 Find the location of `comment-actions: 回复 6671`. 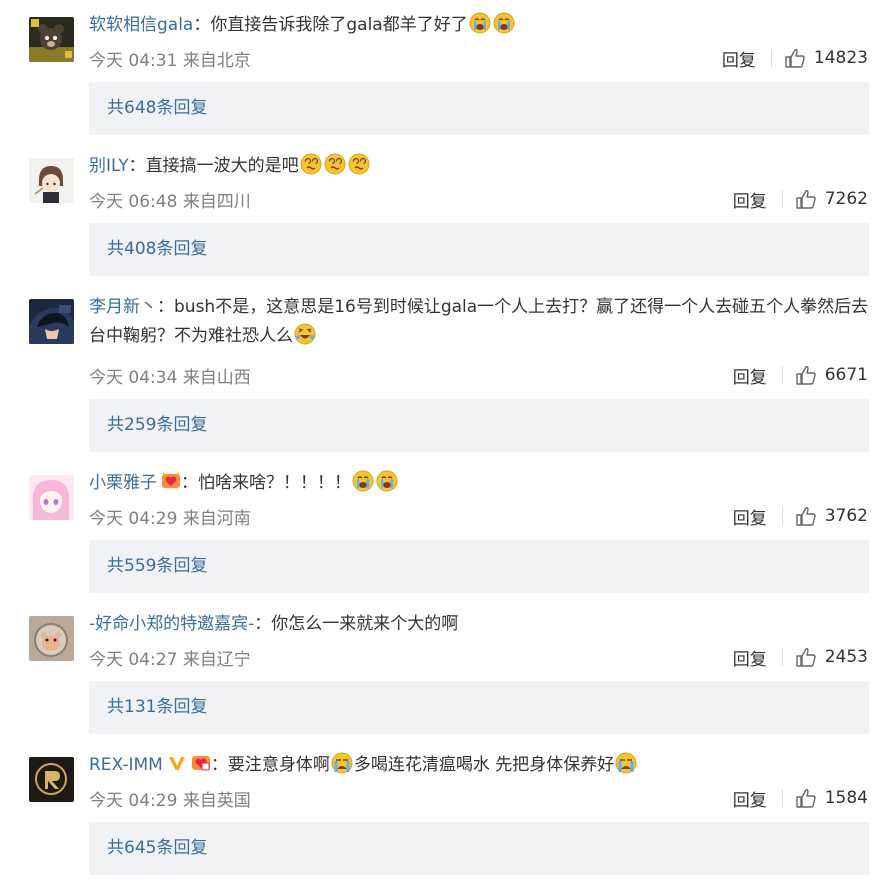

comment-actions: 回复 6671 is located at coordinates (800, 375).